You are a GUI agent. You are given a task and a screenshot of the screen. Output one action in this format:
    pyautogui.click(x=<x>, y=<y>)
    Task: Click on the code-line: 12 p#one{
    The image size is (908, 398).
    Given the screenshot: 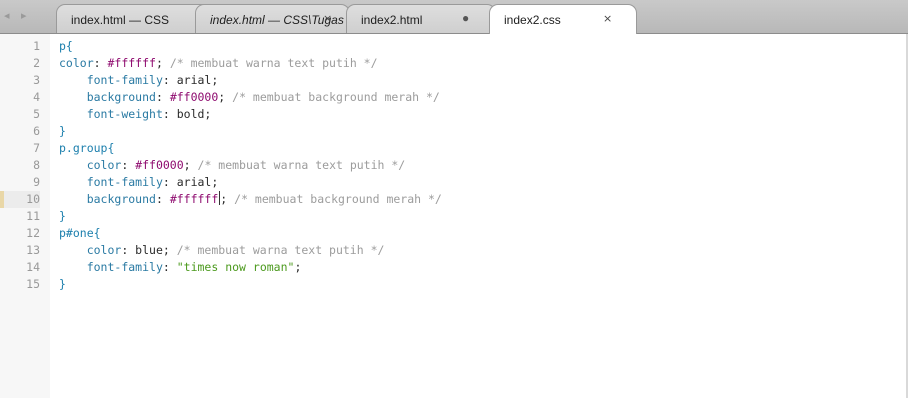 What is the action you would take?
    pyautogui.click(x=454, y=233)
    